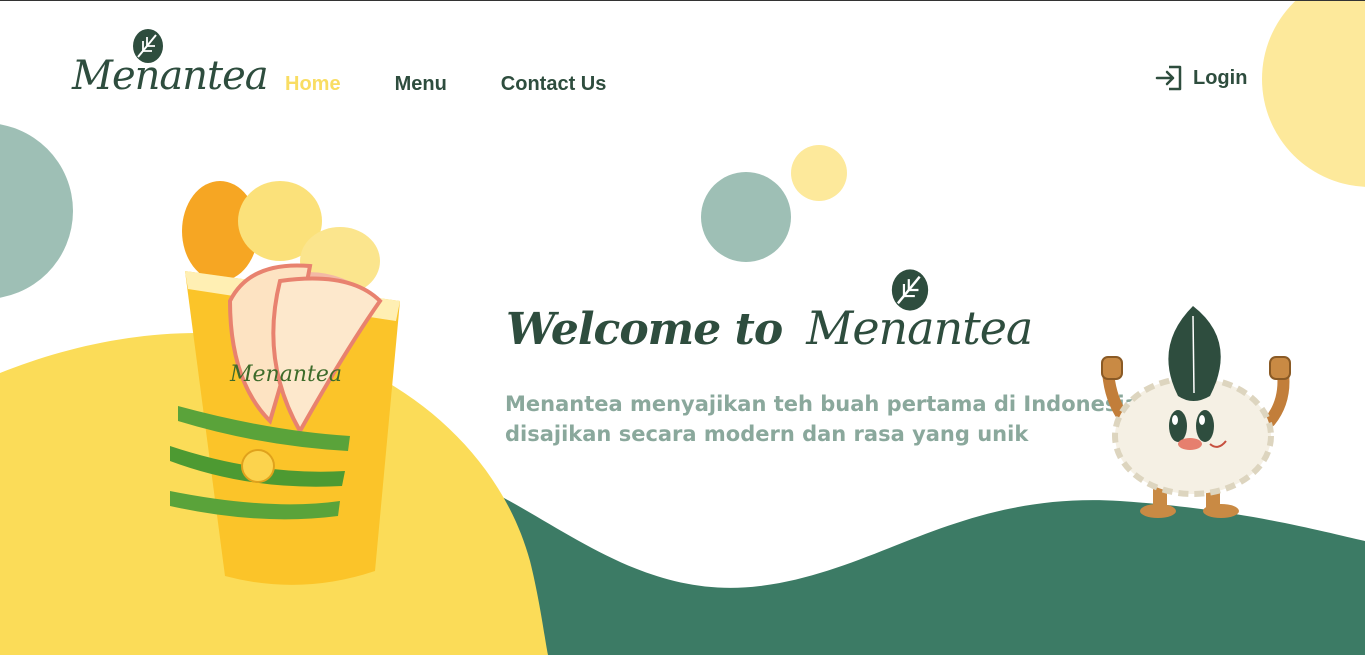 The width and height of the screenshot is (1365, 655). What do you see at coordinates (746, 217) in the screenshot?
I see `teal-bubble` at bounding box center [746, 217].